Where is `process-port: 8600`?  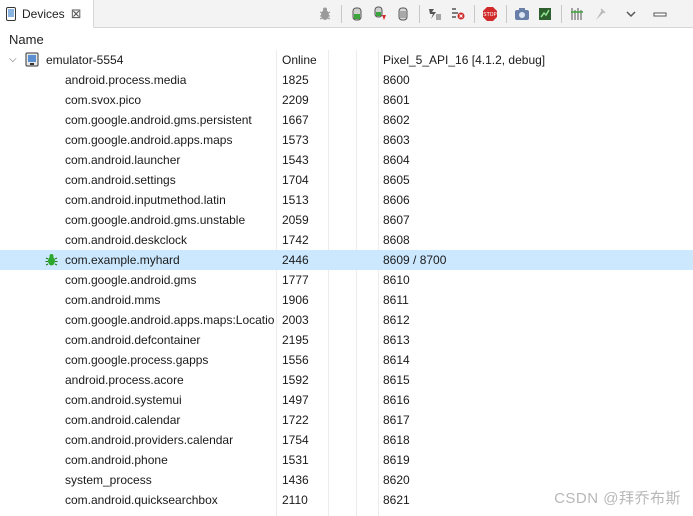 process-port: 8600 is located at coordinates (396, 80).